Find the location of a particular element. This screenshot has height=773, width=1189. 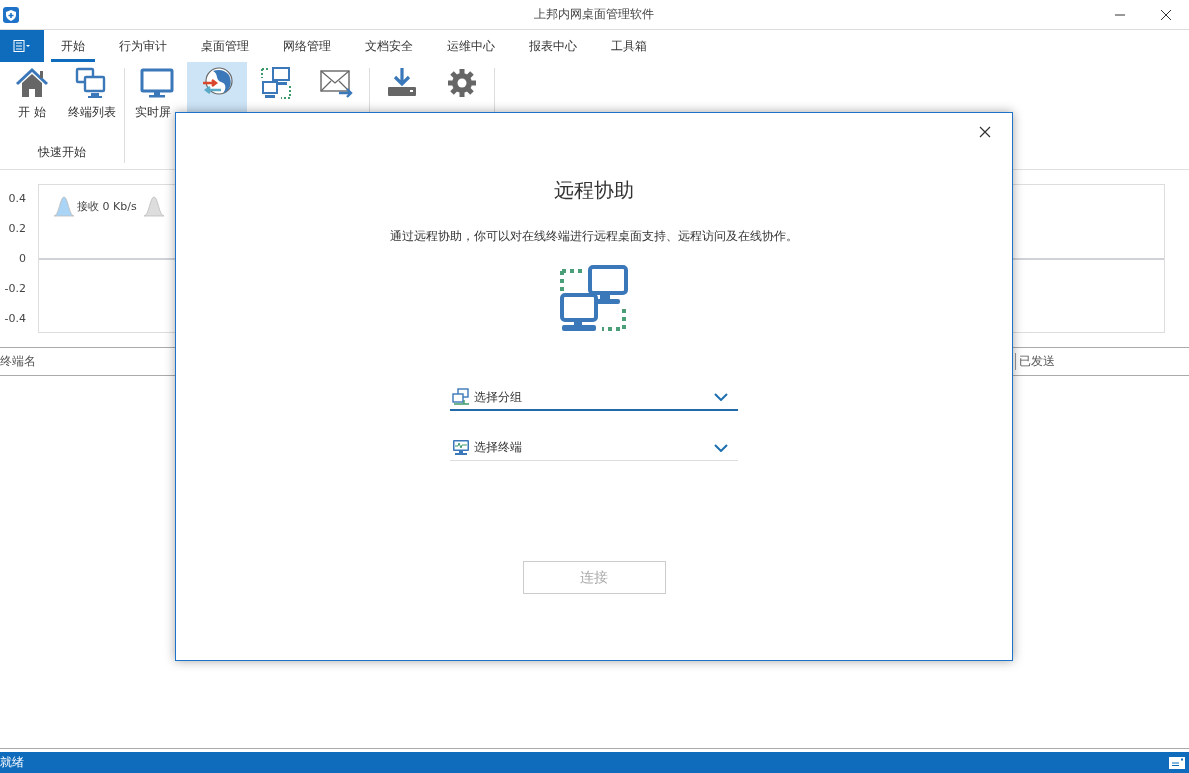

legend-label: 接收 0 Kb/s is located at coordinates (107, 206).